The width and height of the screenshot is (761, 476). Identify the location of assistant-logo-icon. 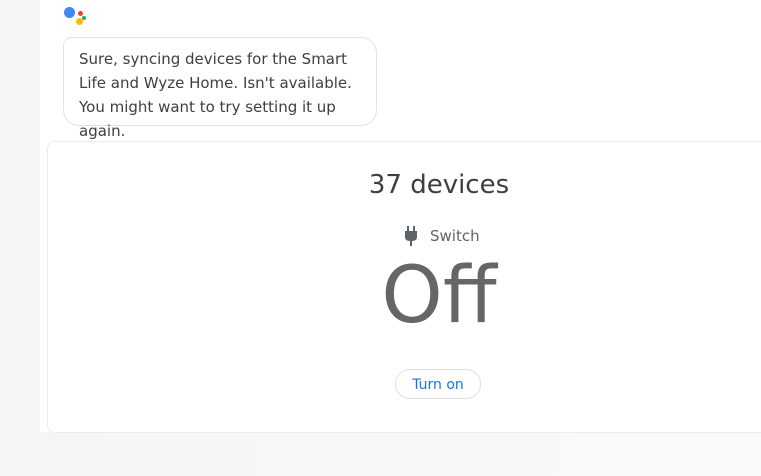
(75, 17).